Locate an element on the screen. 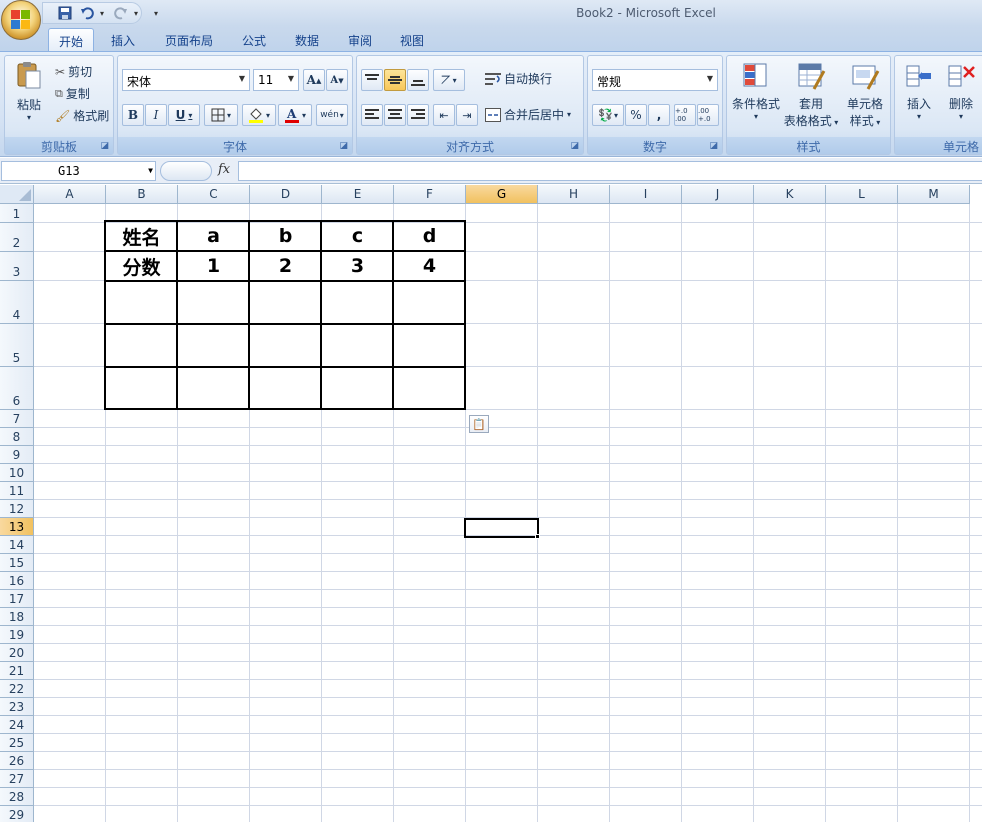  row-header-11: 11 is located at coordinates (17, 491).